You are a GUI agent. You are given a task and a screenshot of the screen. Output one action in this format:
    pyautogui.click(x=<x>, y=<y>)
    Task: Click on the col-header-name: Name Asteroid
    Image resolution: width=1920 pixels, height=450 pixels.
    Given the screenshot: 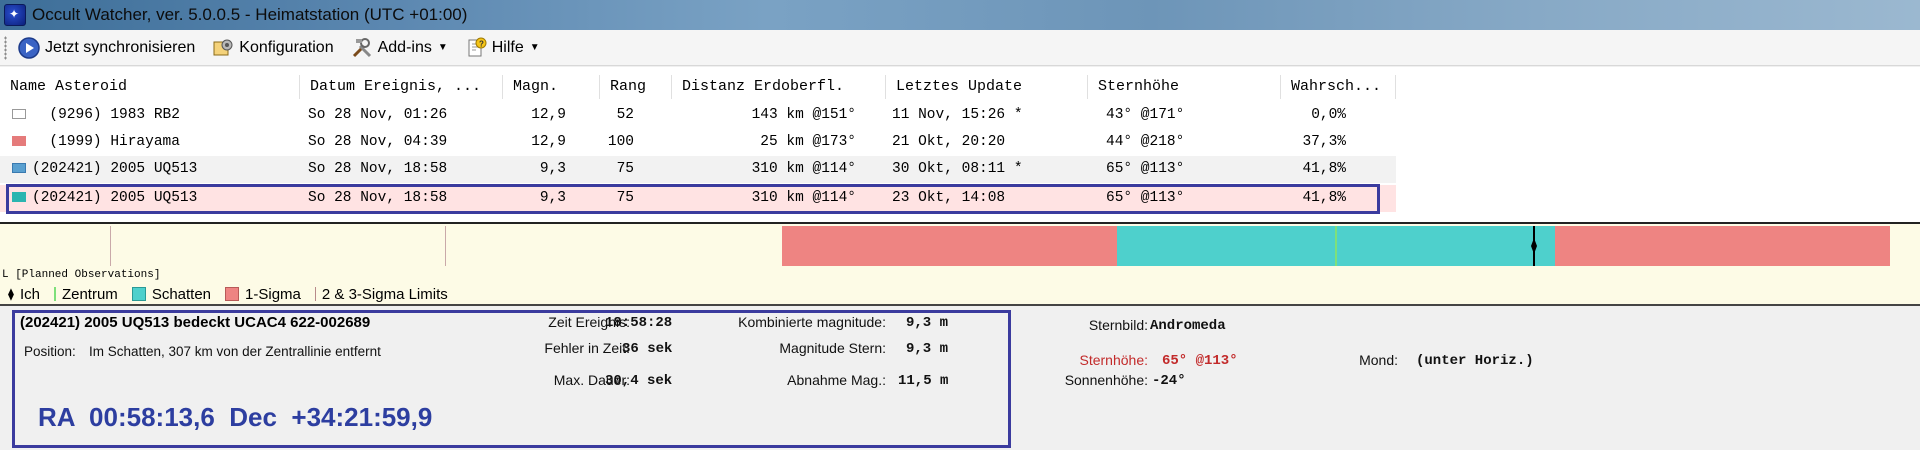 What is the action you would take?
    pyautogui.click(x=150, y=87)
    